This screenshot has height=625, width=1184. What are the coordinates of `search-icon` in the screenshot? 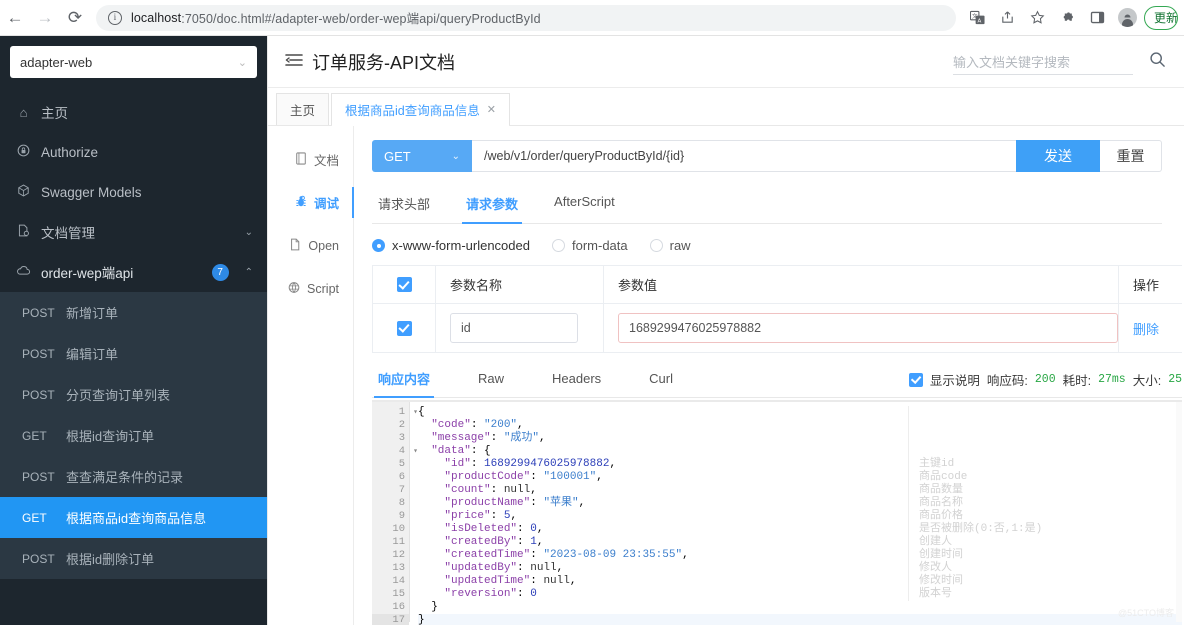 It's located at (1158, 61).